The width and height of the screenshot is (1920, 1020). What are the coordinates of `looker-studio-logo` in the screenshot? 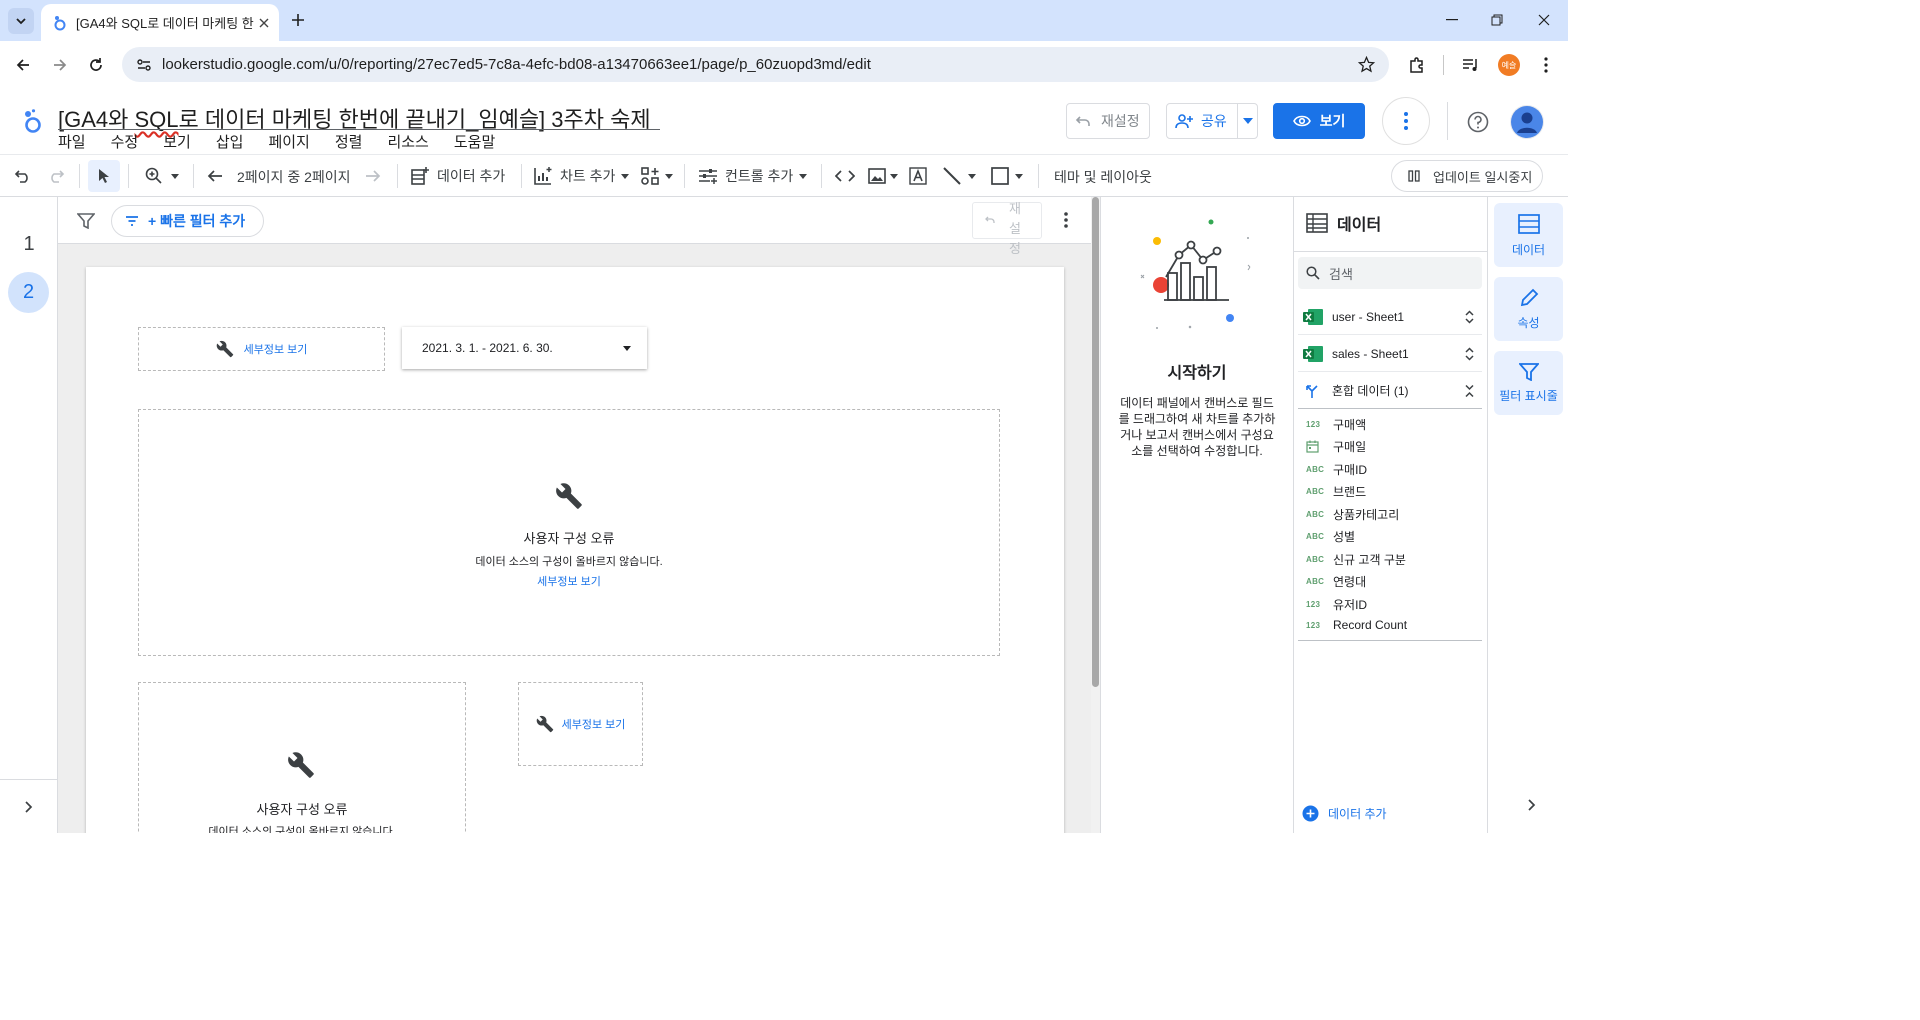 It's located at (32, 122).